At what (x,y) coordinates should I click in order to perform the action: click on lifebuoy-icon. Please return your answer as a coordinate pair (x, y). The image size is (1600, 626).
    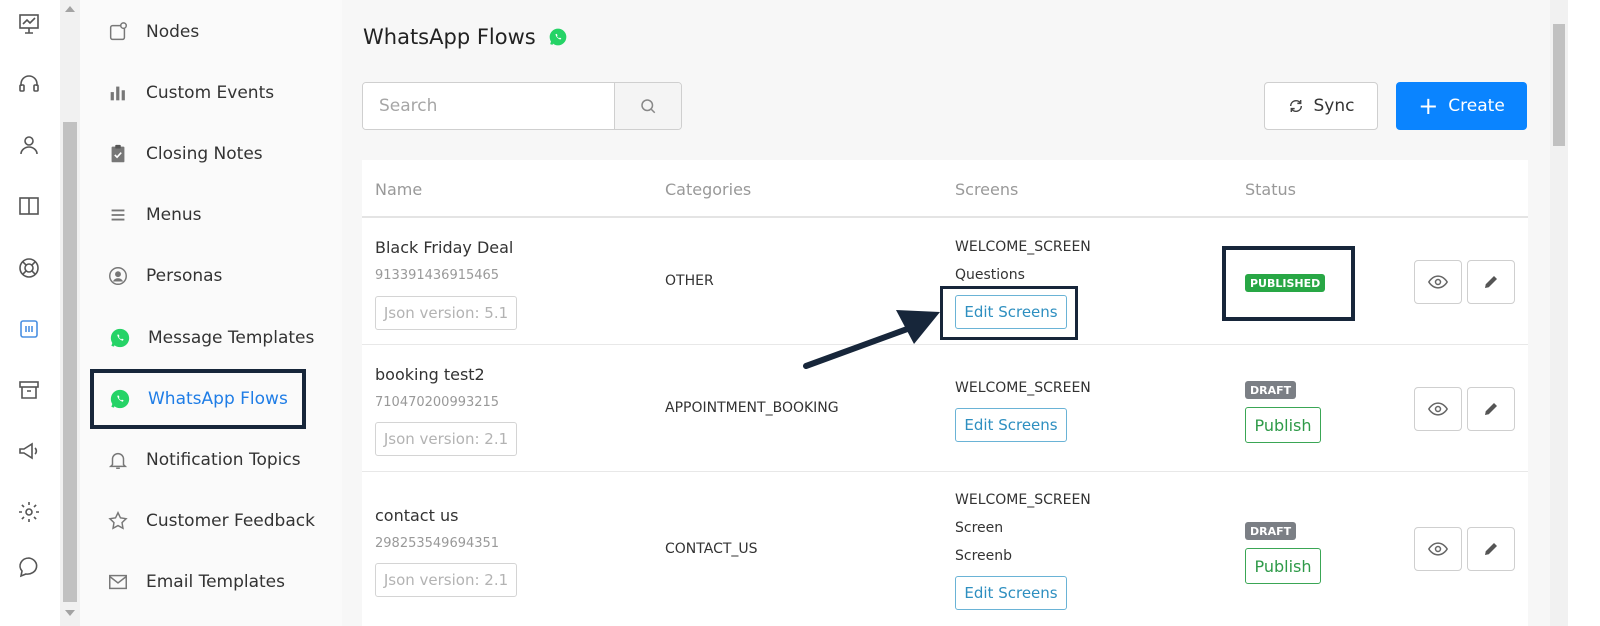
    Looking at the image, I should click on (29, 268).